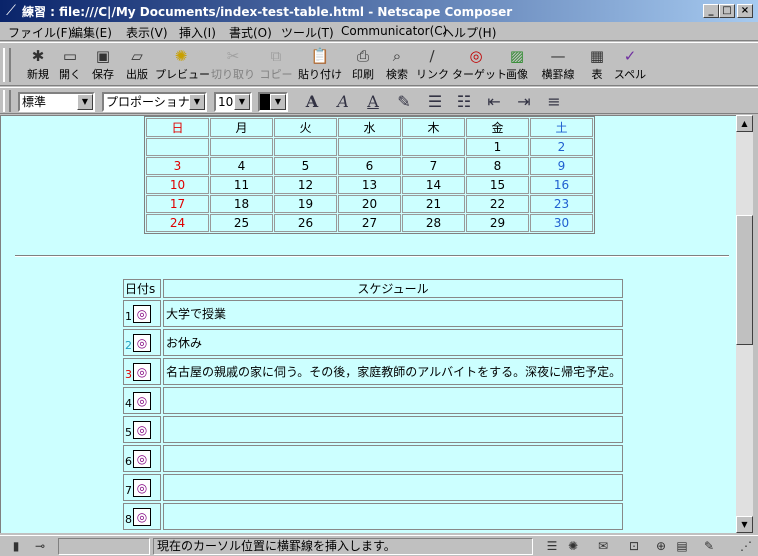 This screenshot has width=758, height=556. I want to click on schedule-date-cell: 3 ◎, so click(142, 371).